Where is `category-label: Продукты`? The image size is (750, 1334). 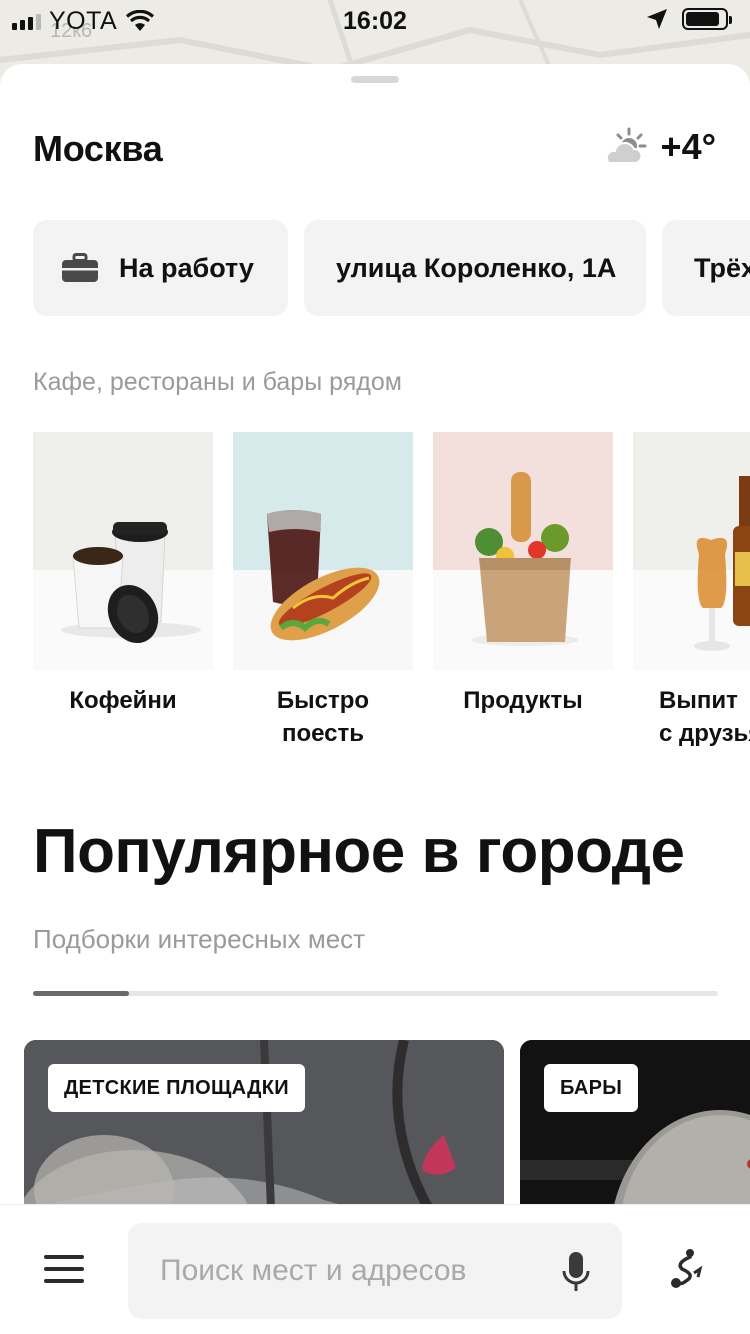 category-label: Продукты is located at coordinates (523, 700).